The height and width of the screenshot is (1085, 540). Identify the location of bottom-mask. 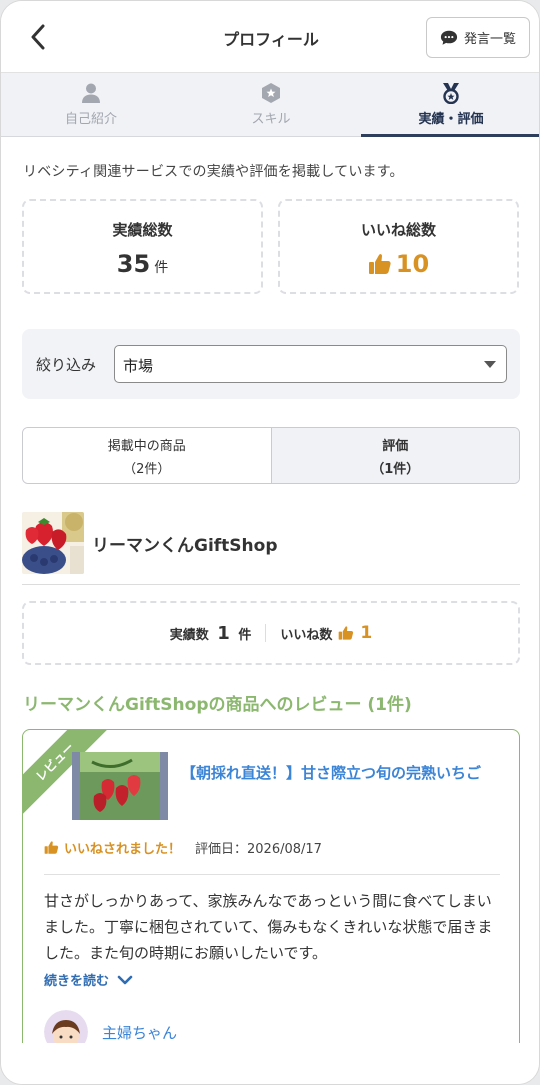
(270, 1063).